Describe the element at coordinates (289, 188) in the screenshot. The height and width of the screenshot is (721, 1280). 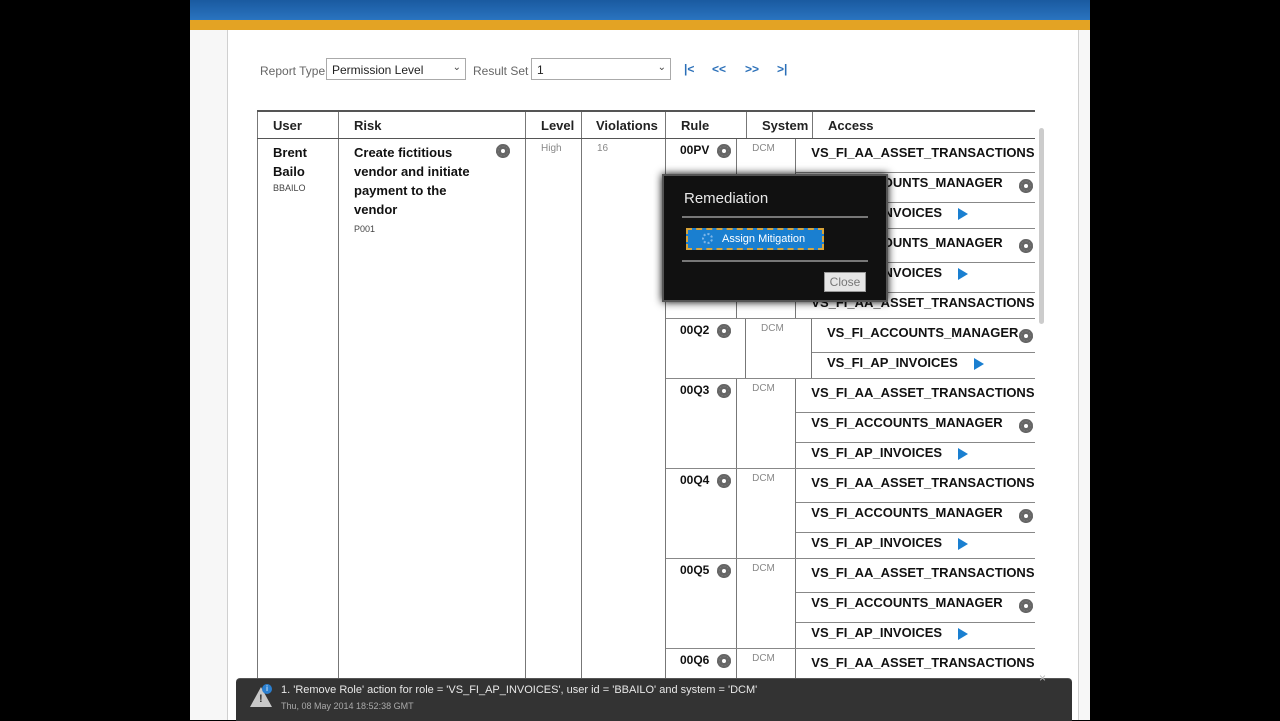
I see `user-id: BBAILO` at that location.